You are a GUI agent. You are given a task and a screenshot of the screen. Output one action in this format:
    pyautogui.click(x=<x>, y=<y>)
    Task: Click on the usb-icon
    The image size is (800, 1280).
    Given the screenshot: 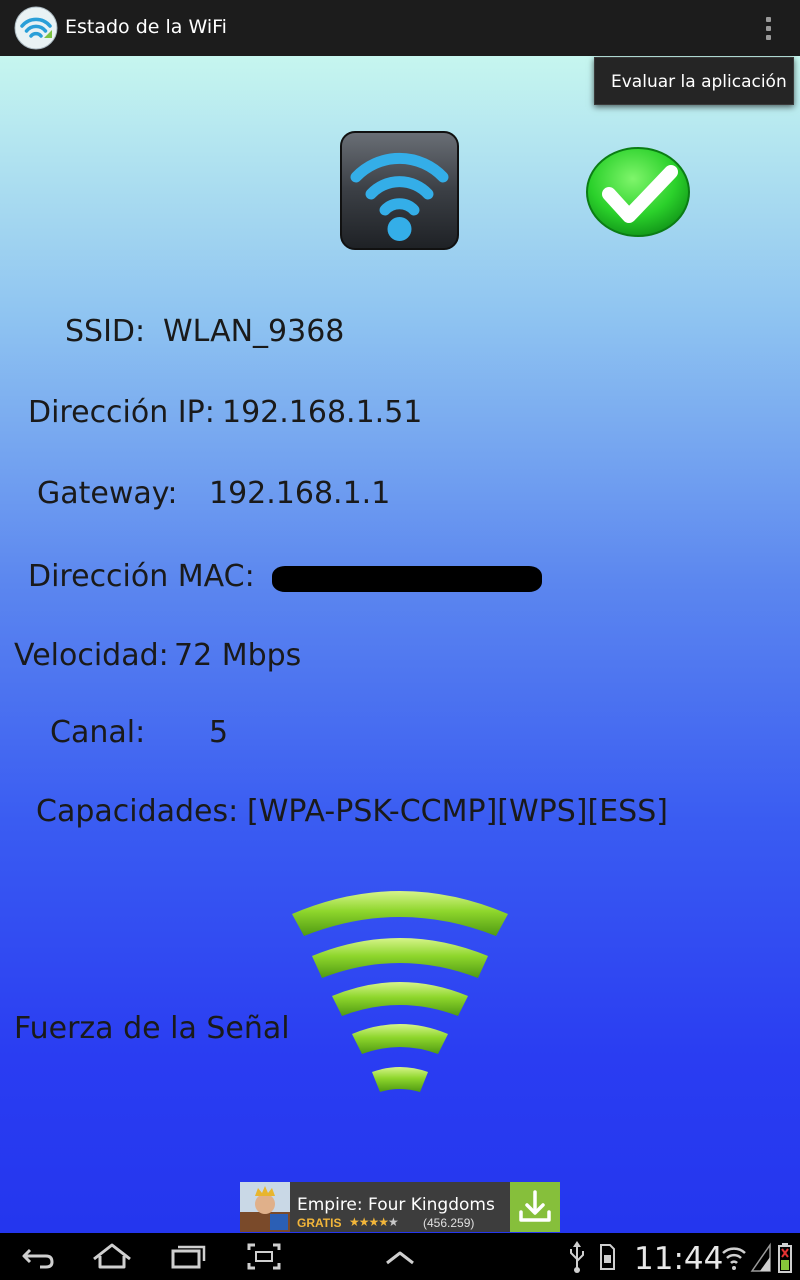 What is the action you would take?
    pyautogui.click(x=577, y=1257)
    